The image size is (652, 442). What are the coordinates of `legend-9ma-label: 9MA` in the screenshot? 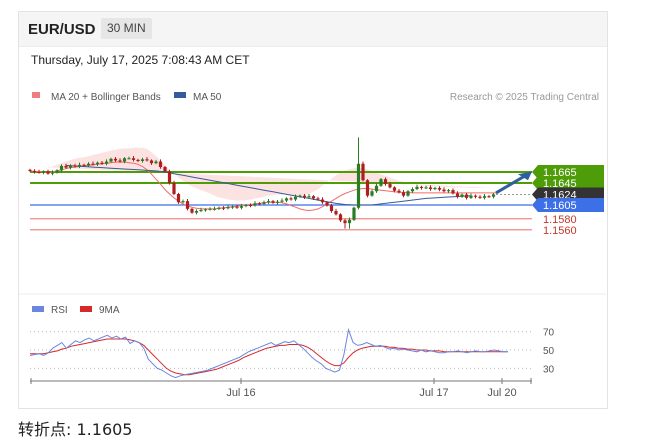 It's located at (109, 310).